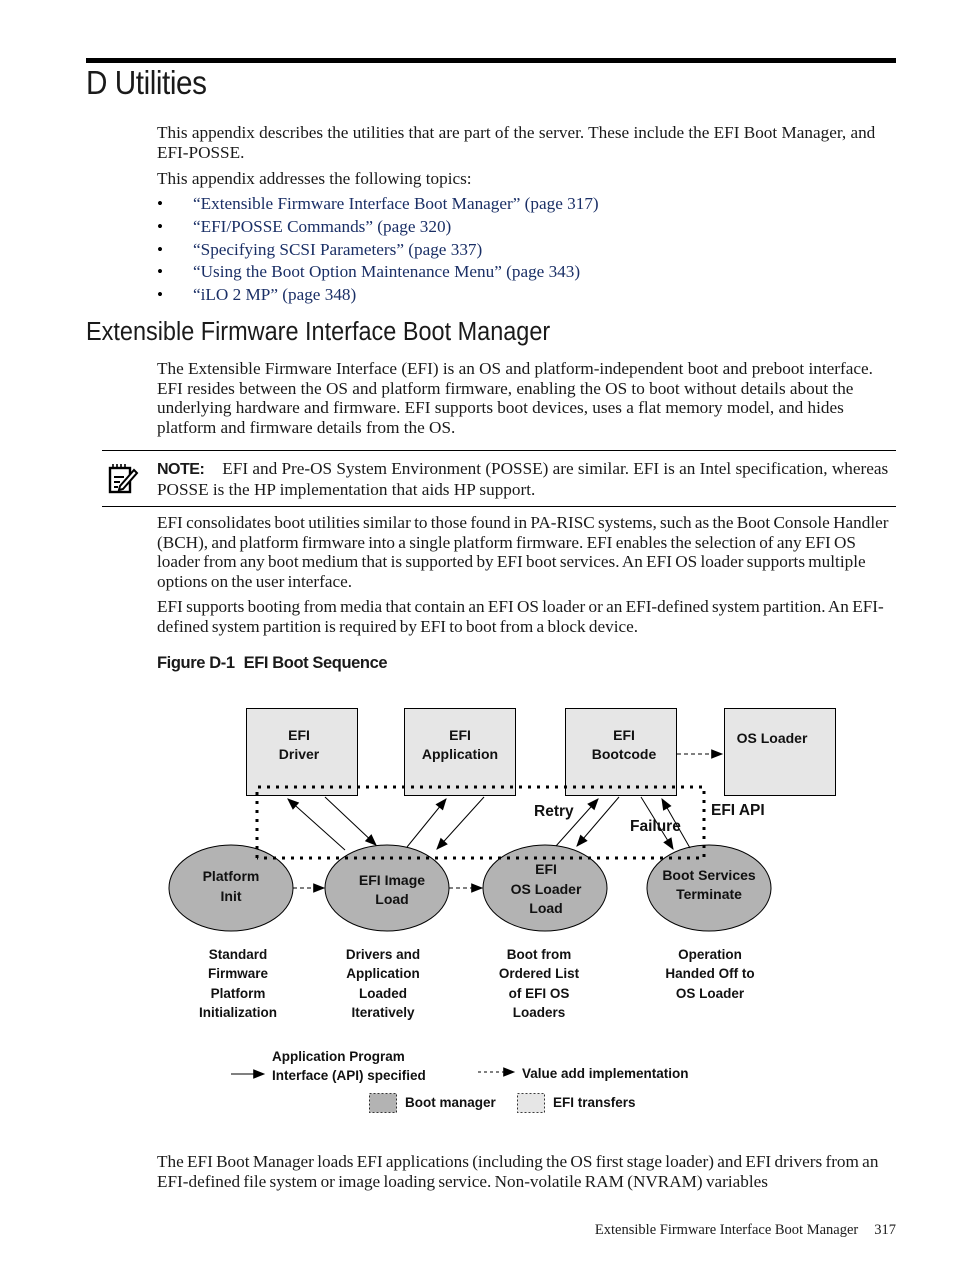 This screenshot has height=1271, width=954. What do you see at coordinates (709, 894) in the screenshot?
I see `stage-label-line: Terminate` at bounding box center [709, 894].